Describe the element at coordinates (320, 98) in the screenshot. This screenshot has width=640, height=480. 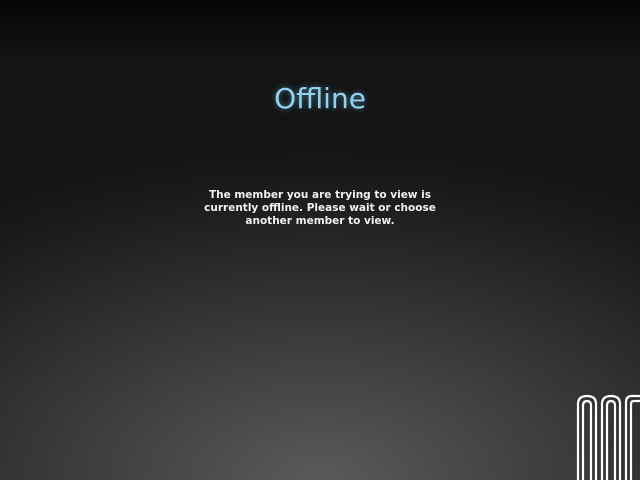
I see `offline-title: Offline` at that location.